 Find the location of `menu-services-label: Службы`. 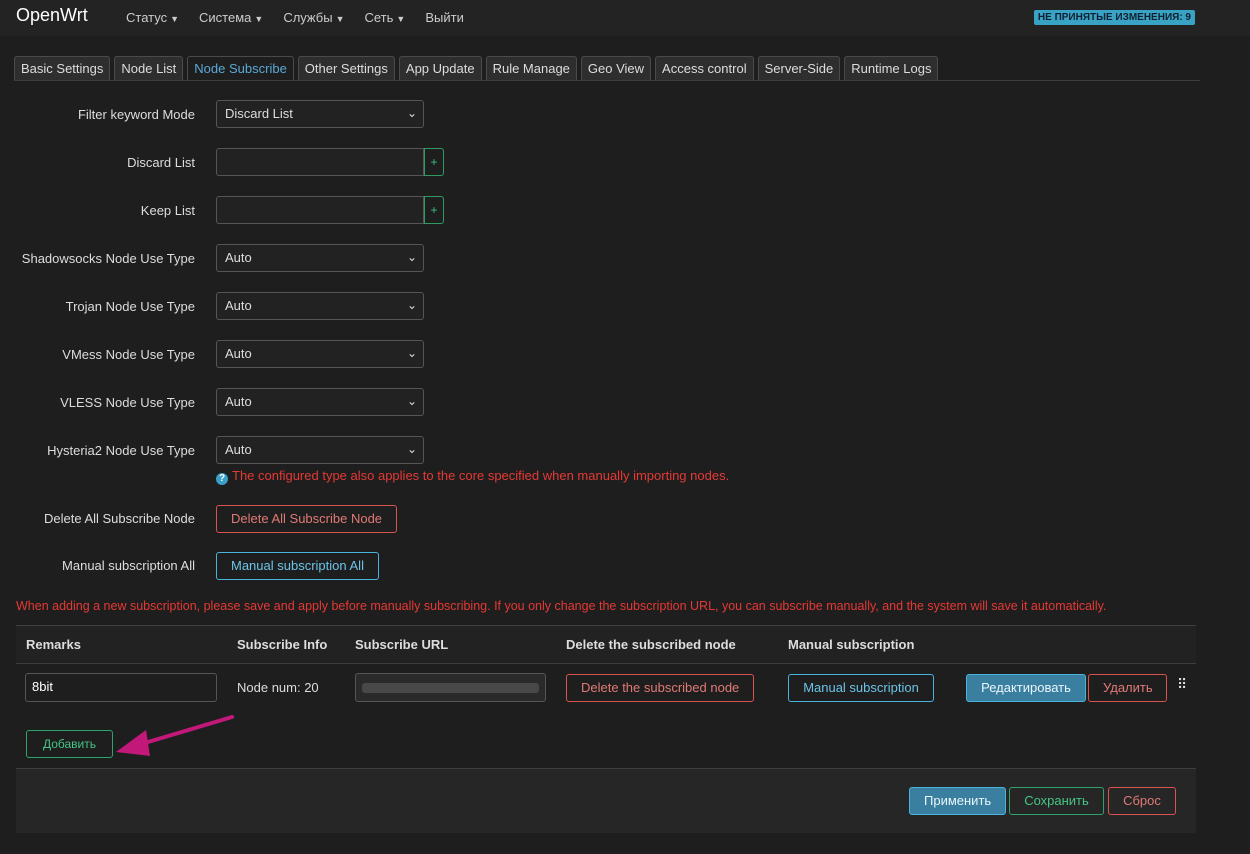

menu-services-label: Службы is located at coordinates (308, 17).